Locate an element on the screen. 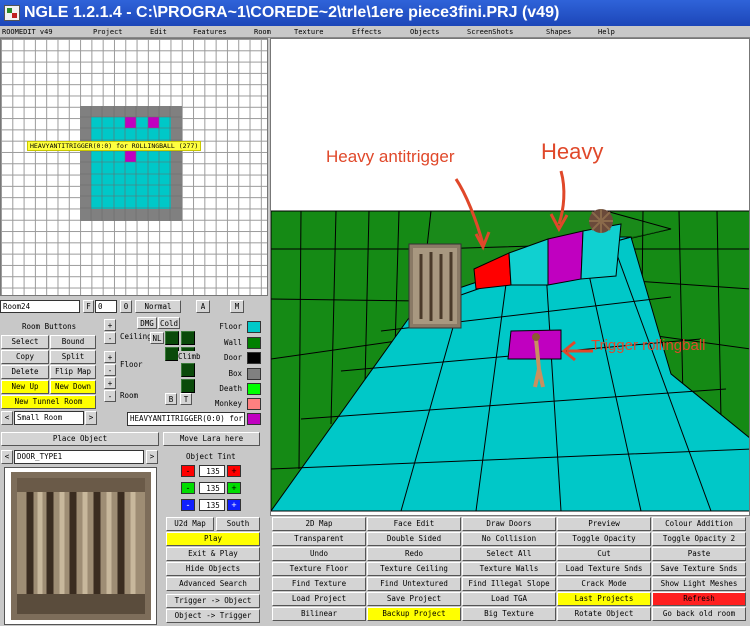 The height and width of the screenshot is (626, 750). save-project-button: Save Project is located at coordinates (414, 599).